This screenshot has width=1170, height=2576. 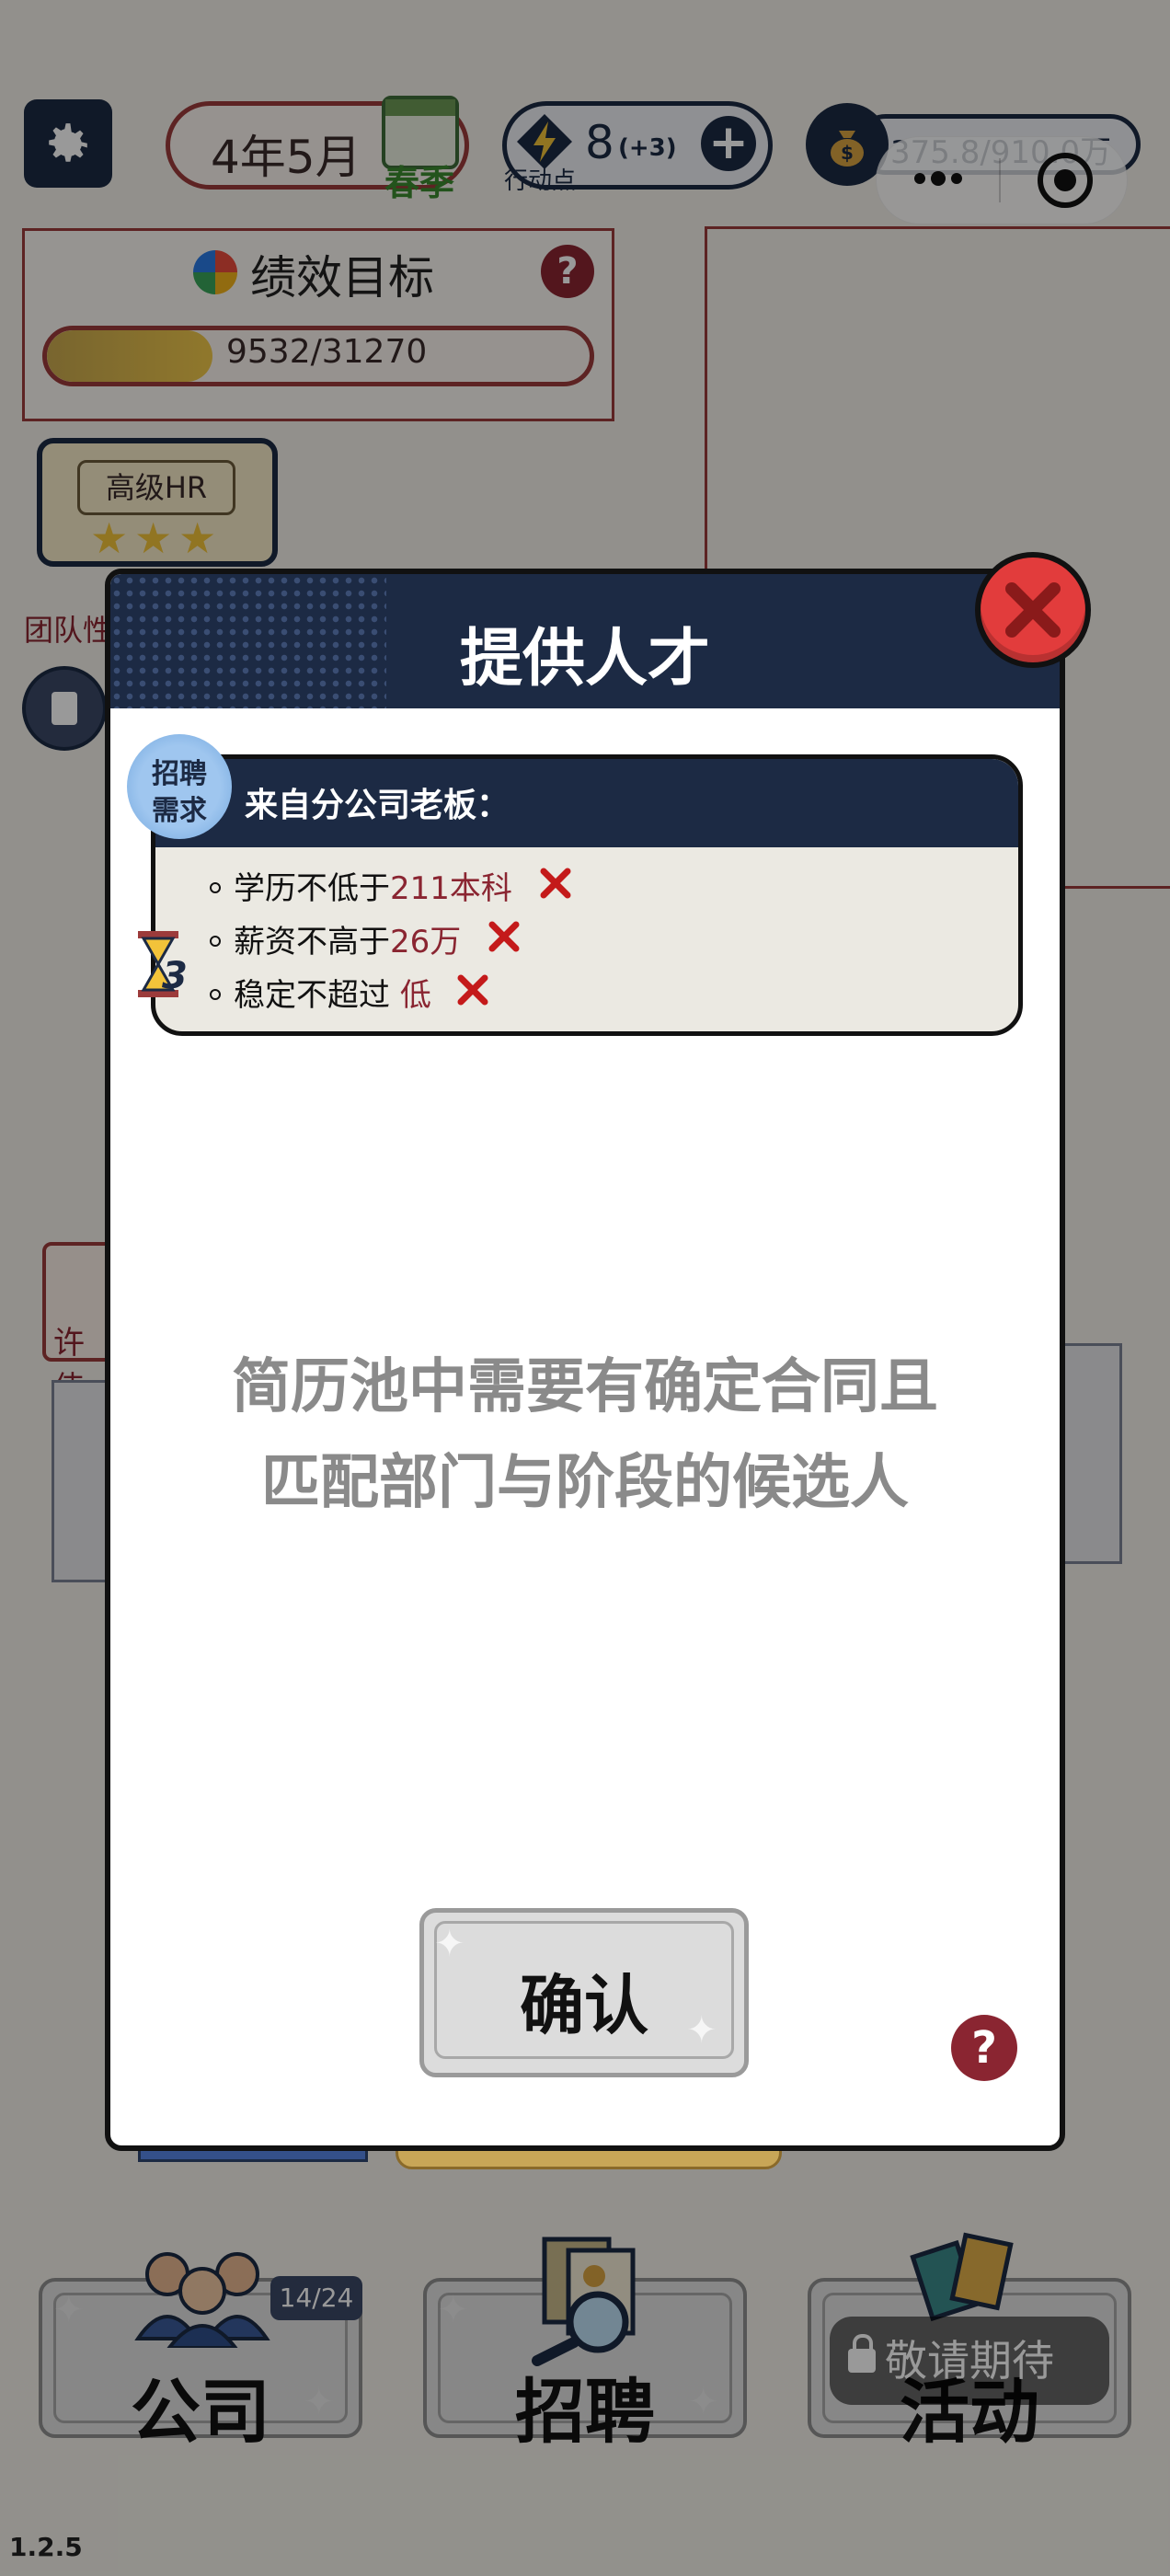 I want to click on requirement-label: 薪资不高于, so click(x=312, y=942).